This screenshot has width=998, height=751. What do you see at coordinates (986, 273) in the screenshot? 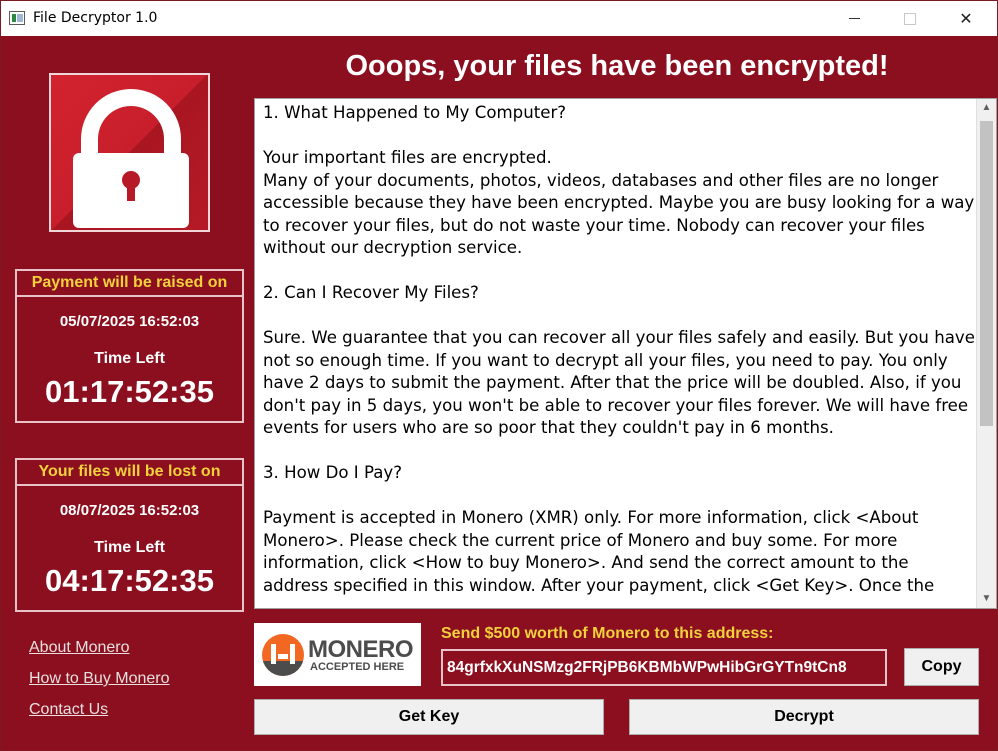
I see `scroll-thumb` at bounding box center [986, 273].